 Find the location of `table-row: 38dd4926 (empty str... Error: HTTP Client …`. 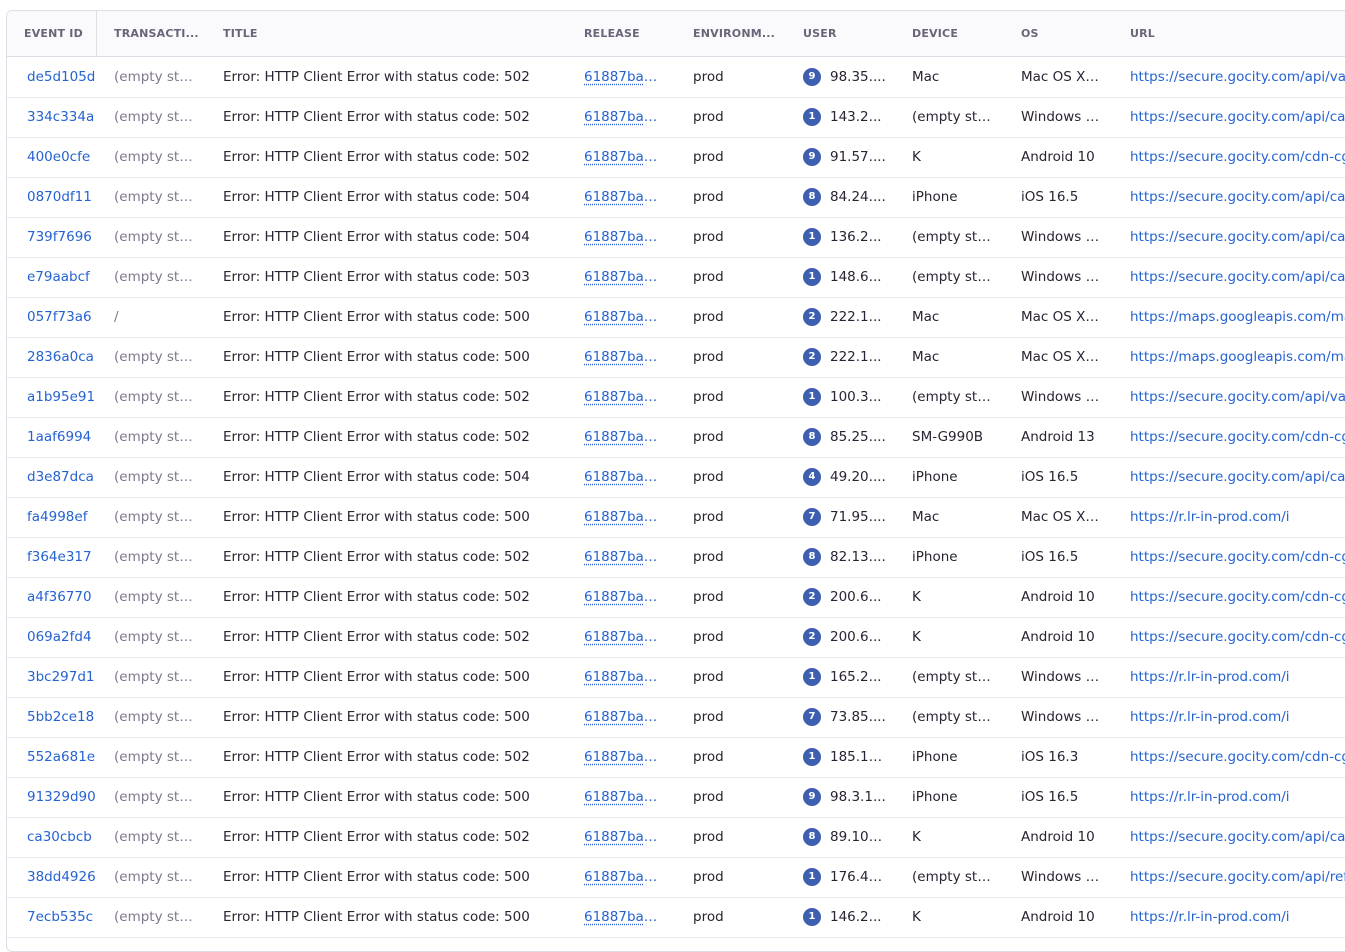

table-row: 38dd4926 (empty str... Error: HTTP Client … is located at coordinates (676, 877).